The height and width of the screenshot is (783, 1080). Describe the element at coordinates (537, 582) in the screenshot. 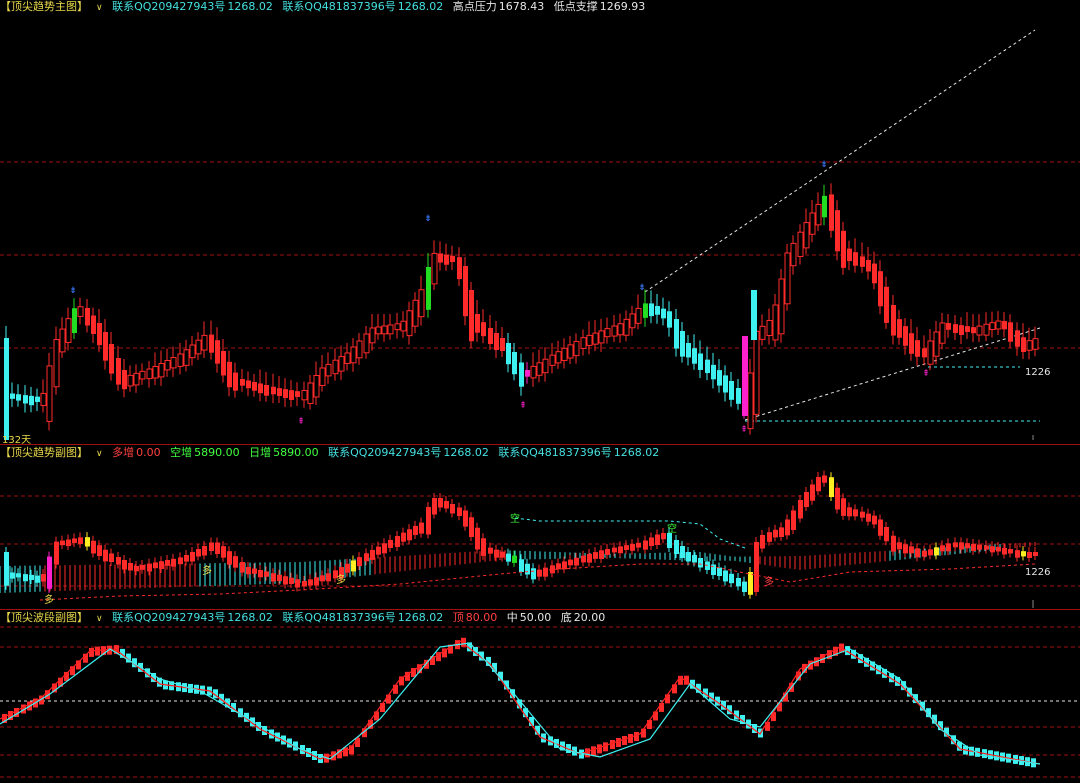

I see `duo-dashed-line` at that location.